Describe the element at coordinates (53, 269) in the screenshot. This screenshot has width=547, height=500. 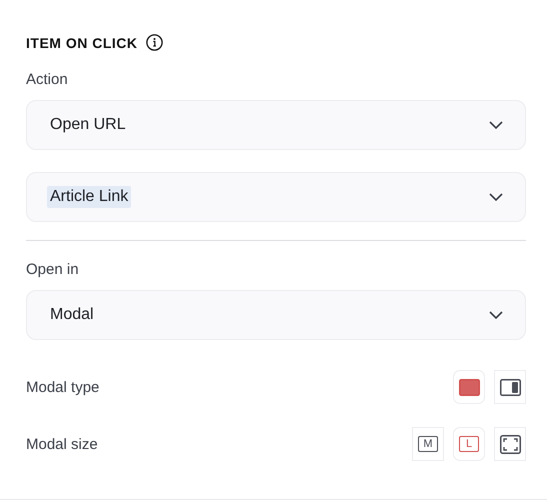
I see `field-label: Open in` at that location.